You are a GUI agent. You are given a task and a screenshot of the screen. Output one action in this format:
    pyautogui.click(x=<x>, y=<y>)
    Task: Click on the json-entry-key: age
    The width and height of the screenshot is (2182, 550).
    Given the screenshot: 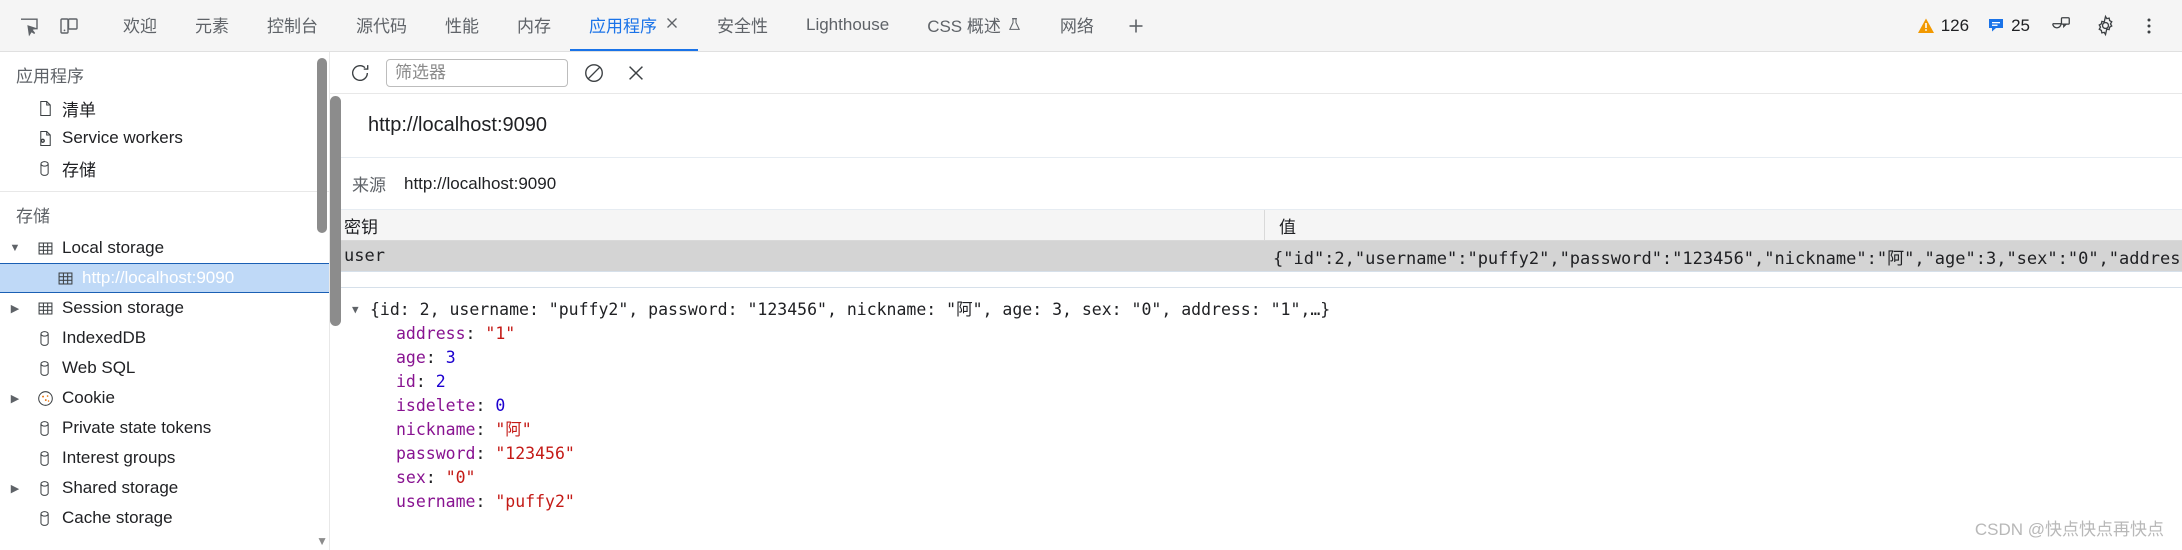 What is the action you would take?
    pyautogui.click(x=411, y=357)
    